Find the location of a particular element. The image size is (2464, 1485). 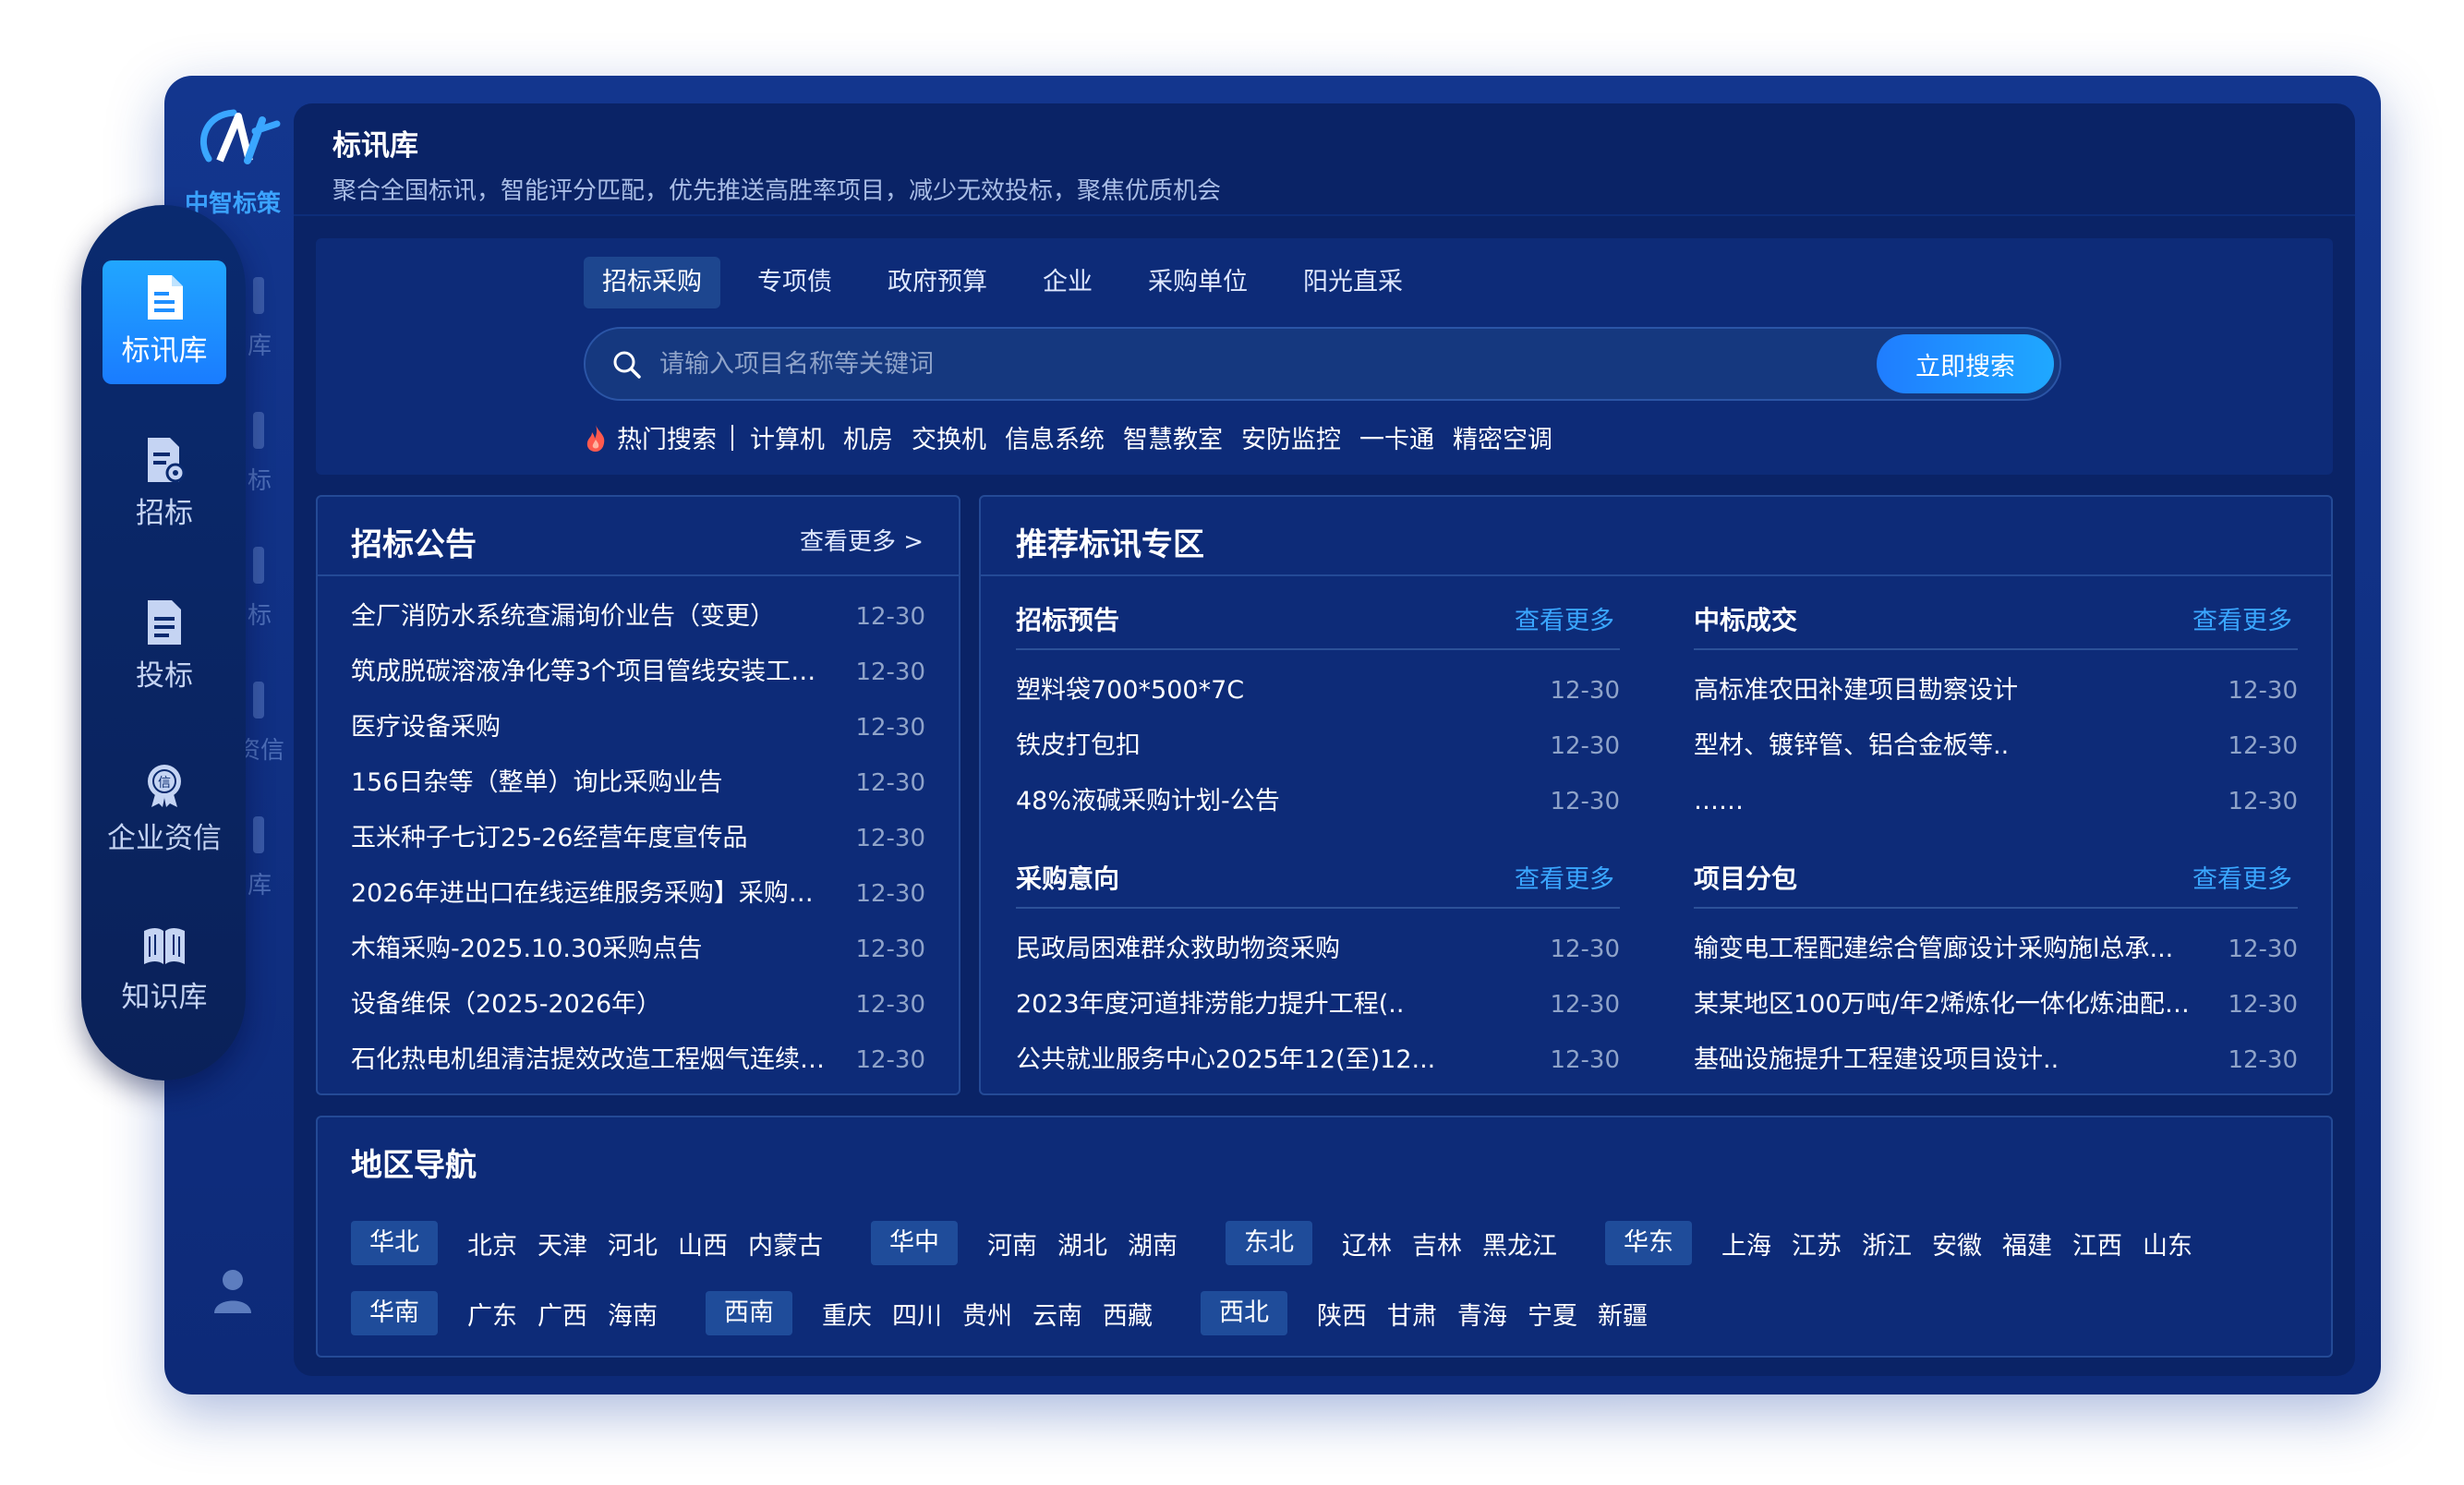

nav-item-credit: 信 企业资信 is located at coordinates (165, 810).